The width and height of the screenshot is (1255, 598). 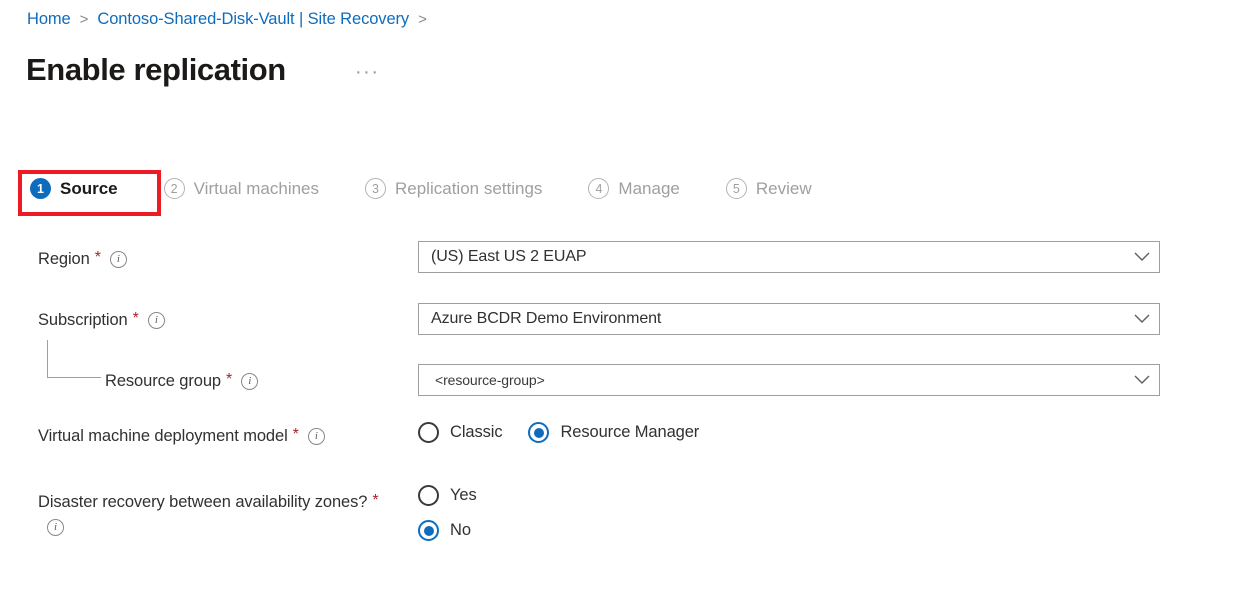 What do you see at coordinates (490, 380) in the screenshot?
I see `resource-group-value: <resource-group>` at bounding box center [490, 380].